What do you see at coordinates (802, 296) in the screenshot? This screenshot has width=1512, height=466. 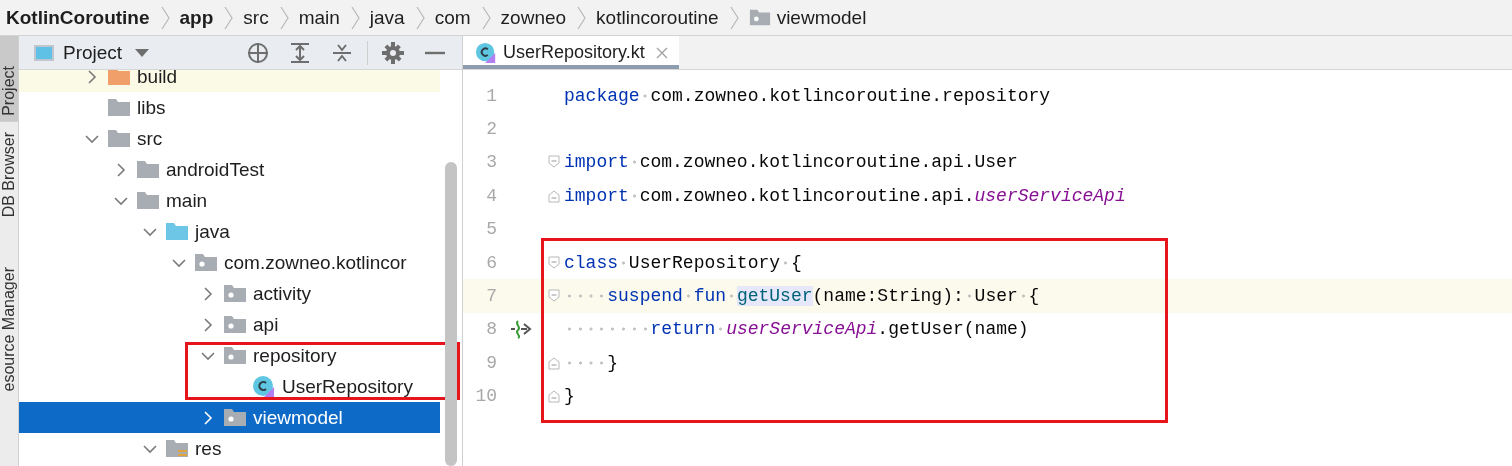 I see `code-line: suspend fun getUser(name:String): User {` at bounding box center [802, 296].